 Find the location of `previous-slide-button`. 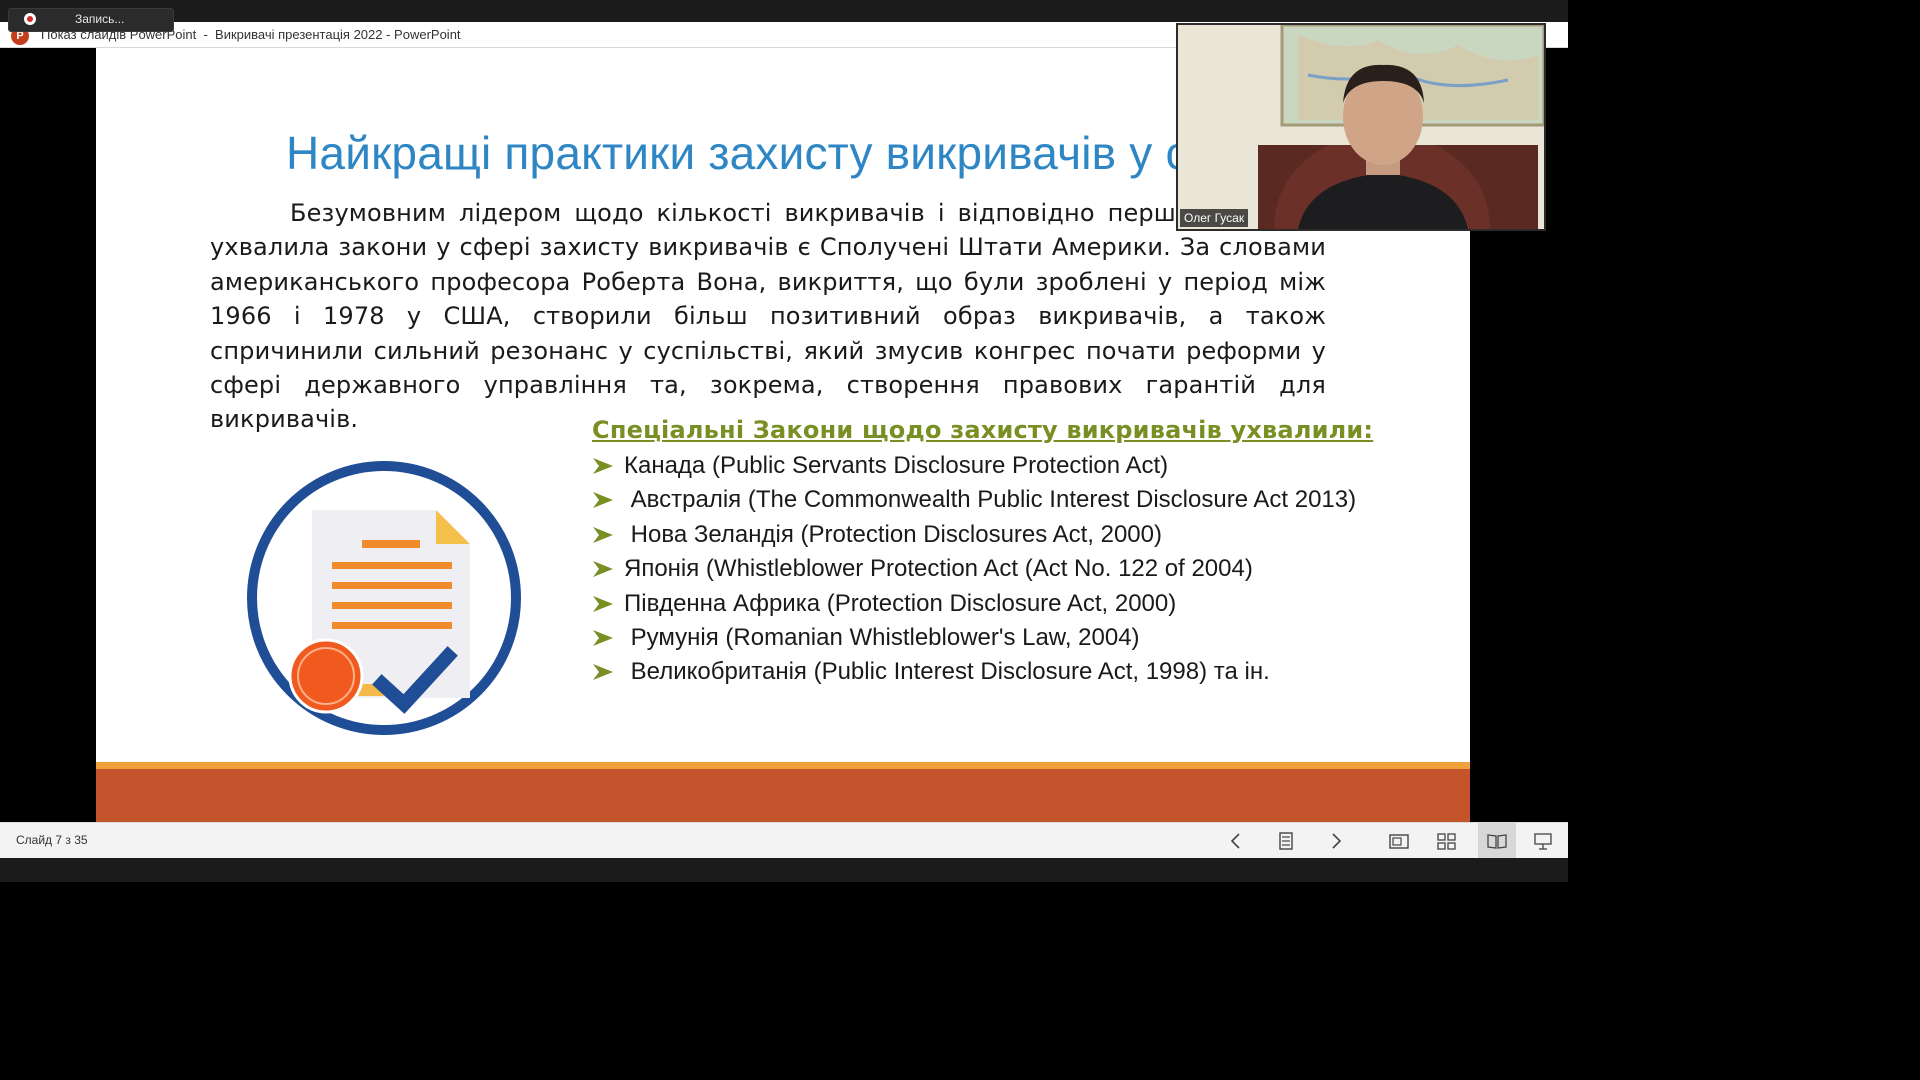

previous-slide-button is located at coordinates (1236, 841).